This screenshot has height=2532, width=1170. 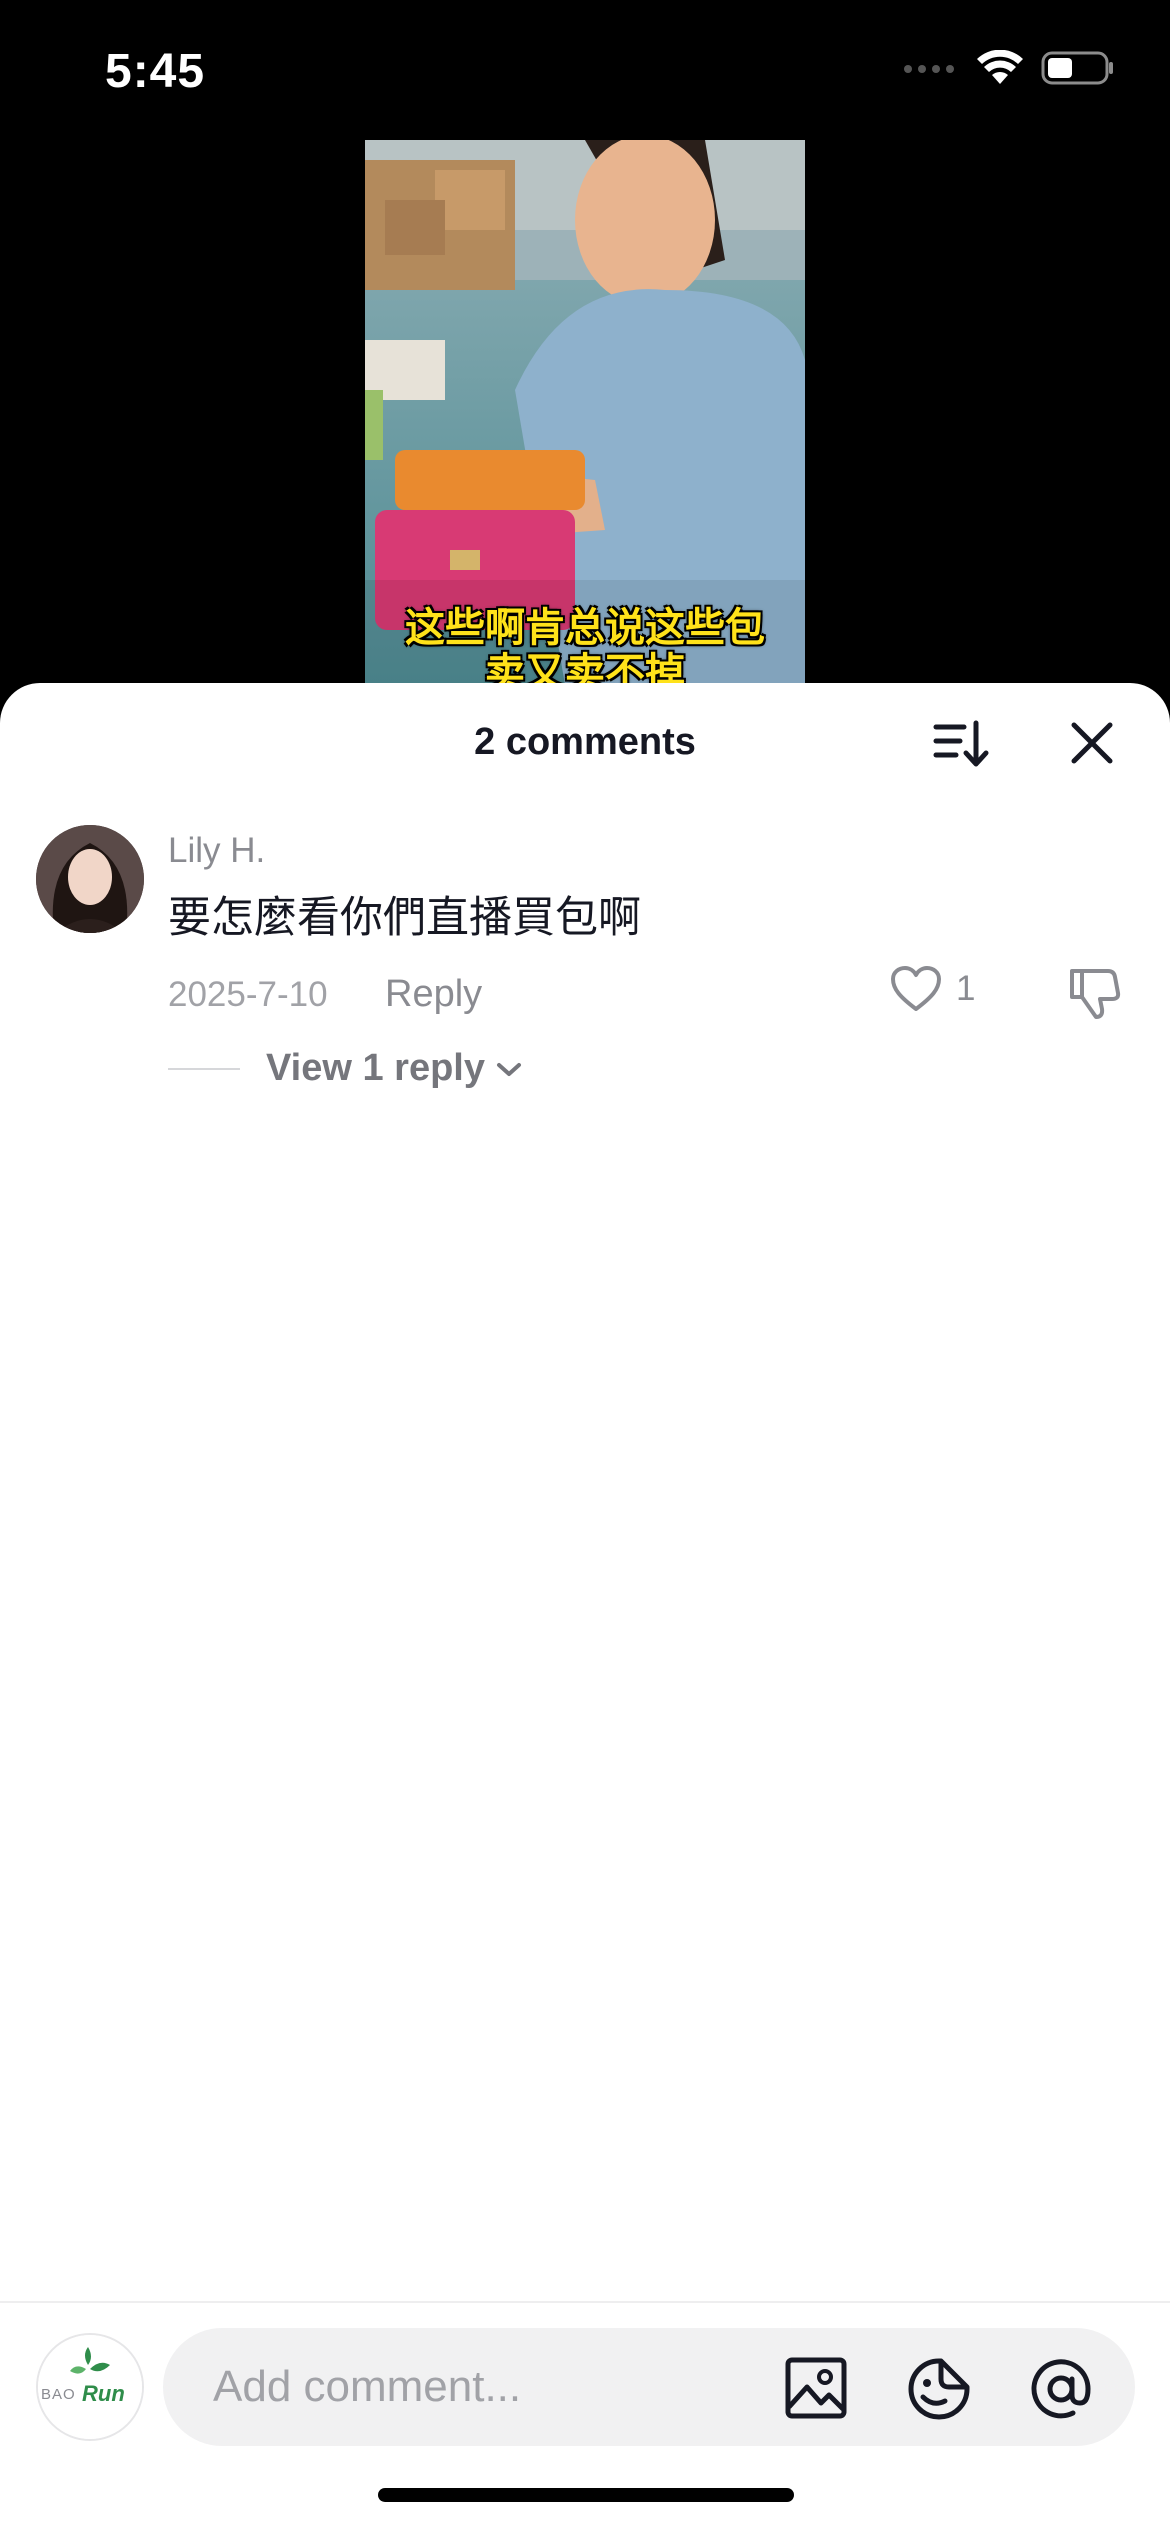 What do you see at coordinates (248, 994) in the screenshot?
I see `comment-date: 2025-7-10` at bounding box center [248, 994].